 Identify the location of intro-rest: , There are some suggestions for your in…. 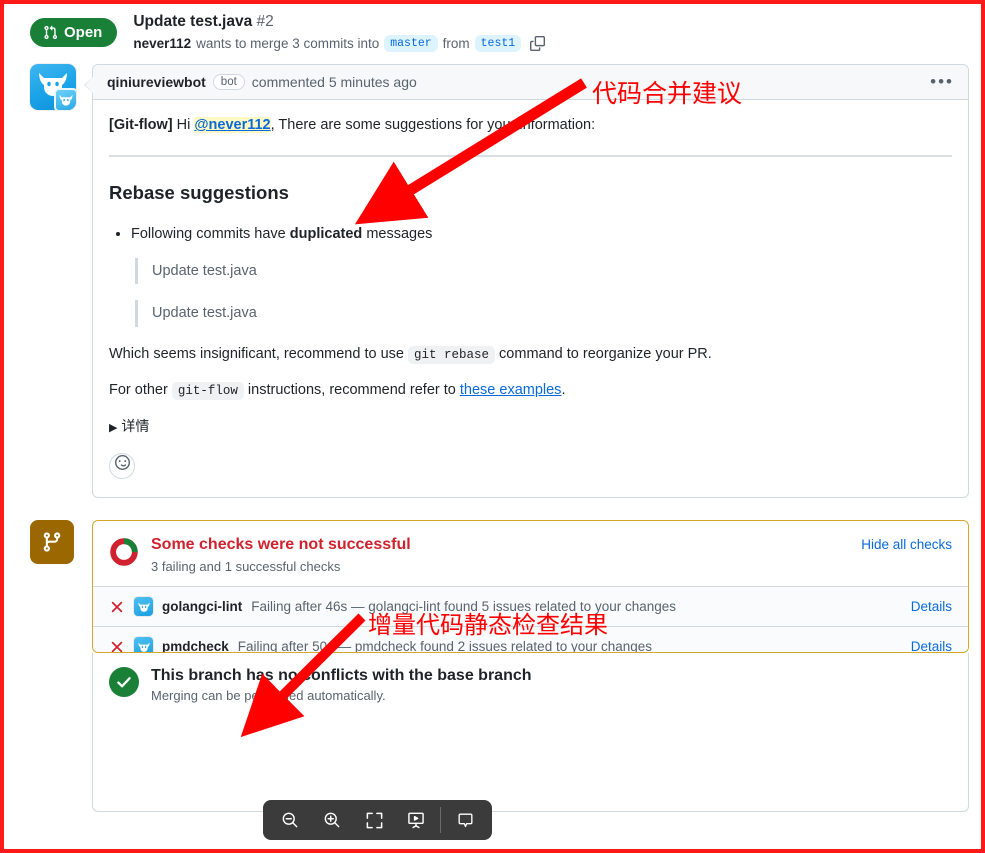
(433, 125).